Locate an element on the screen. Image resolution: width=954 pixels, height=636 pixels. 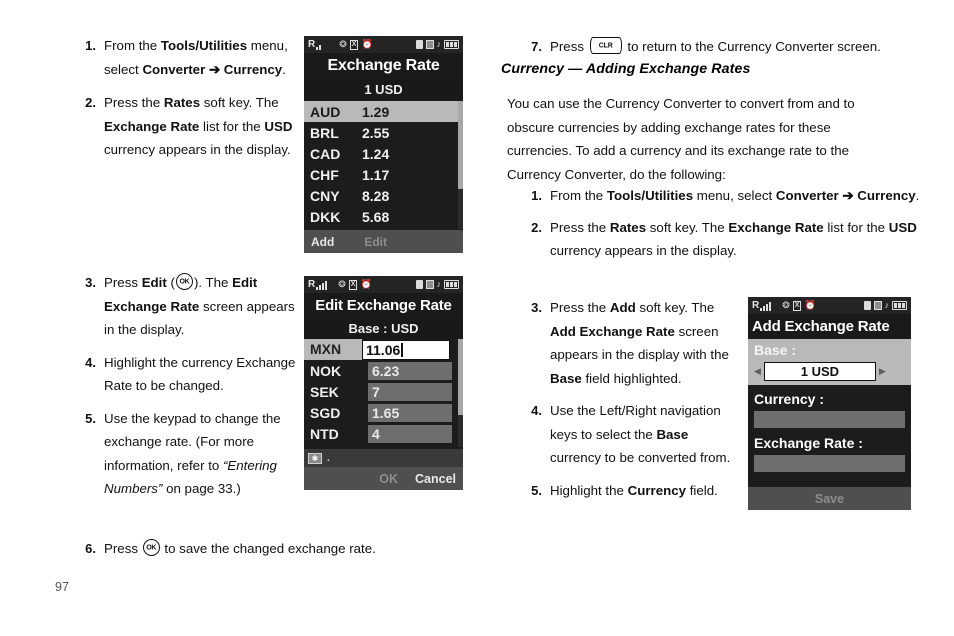
table-row: CHF 1.17 is located at coordinates (383, 174).